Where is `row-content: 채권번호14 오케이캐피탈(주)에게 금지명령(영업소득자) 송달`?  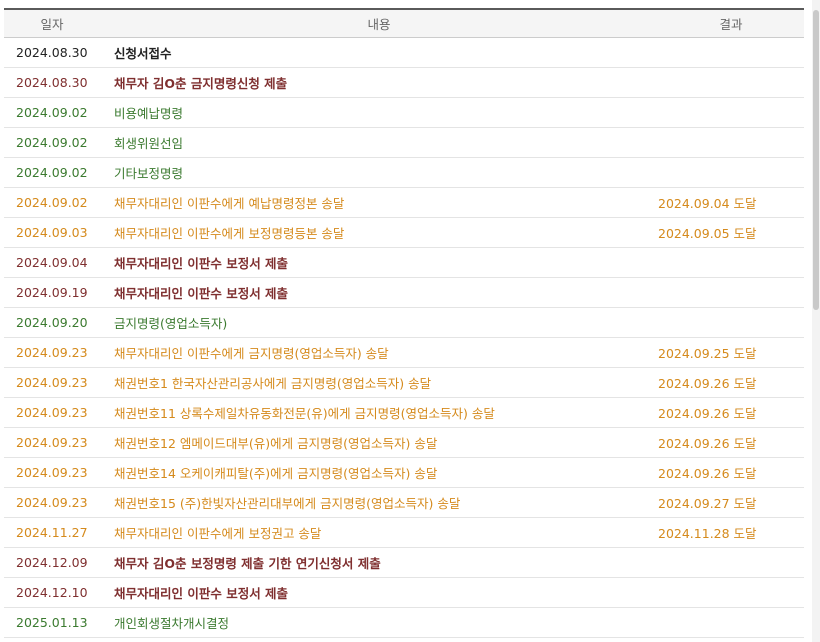 row-content: 채권번호14 오케이캐피탈(주)에게 금지명령(영업소득자) 송달 is located at coordinates (379, 472).